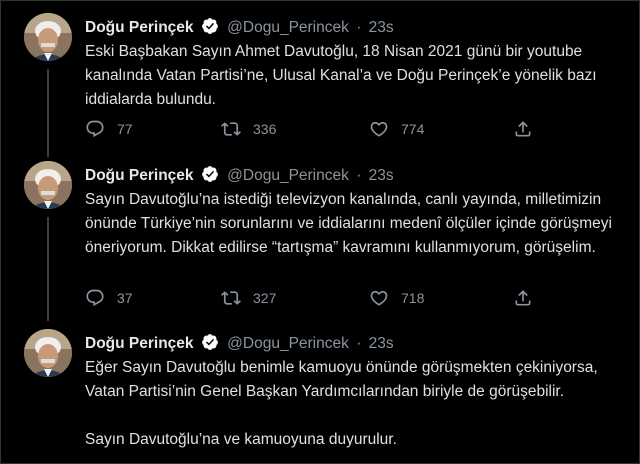 This screenshot has height=464, width=640. What do you see at coordinates (265, 129) in the screenshot?
I see `retweet-count: 336` at bounding box center [265, 129].